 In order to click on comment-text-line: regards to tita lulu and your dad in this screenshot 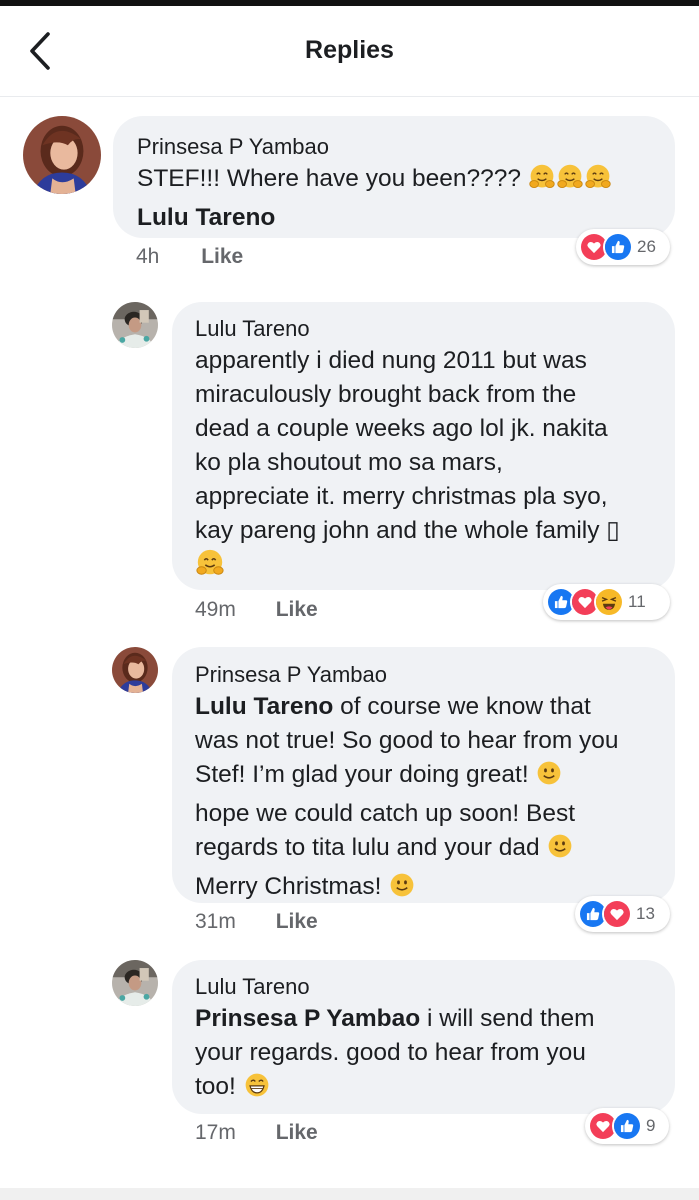, I will do `click(367, 847)`.